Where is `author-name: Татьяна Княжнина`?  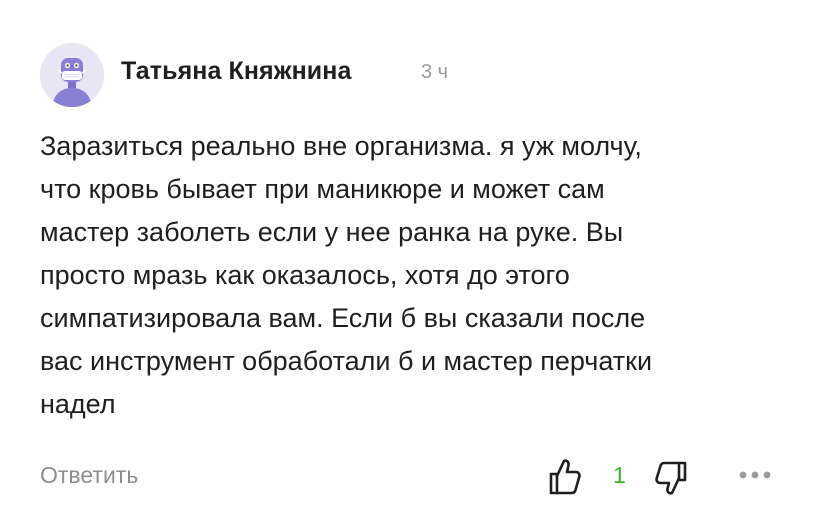 author-name: Татьяна Княжнина is located at coordinates (236, 71).